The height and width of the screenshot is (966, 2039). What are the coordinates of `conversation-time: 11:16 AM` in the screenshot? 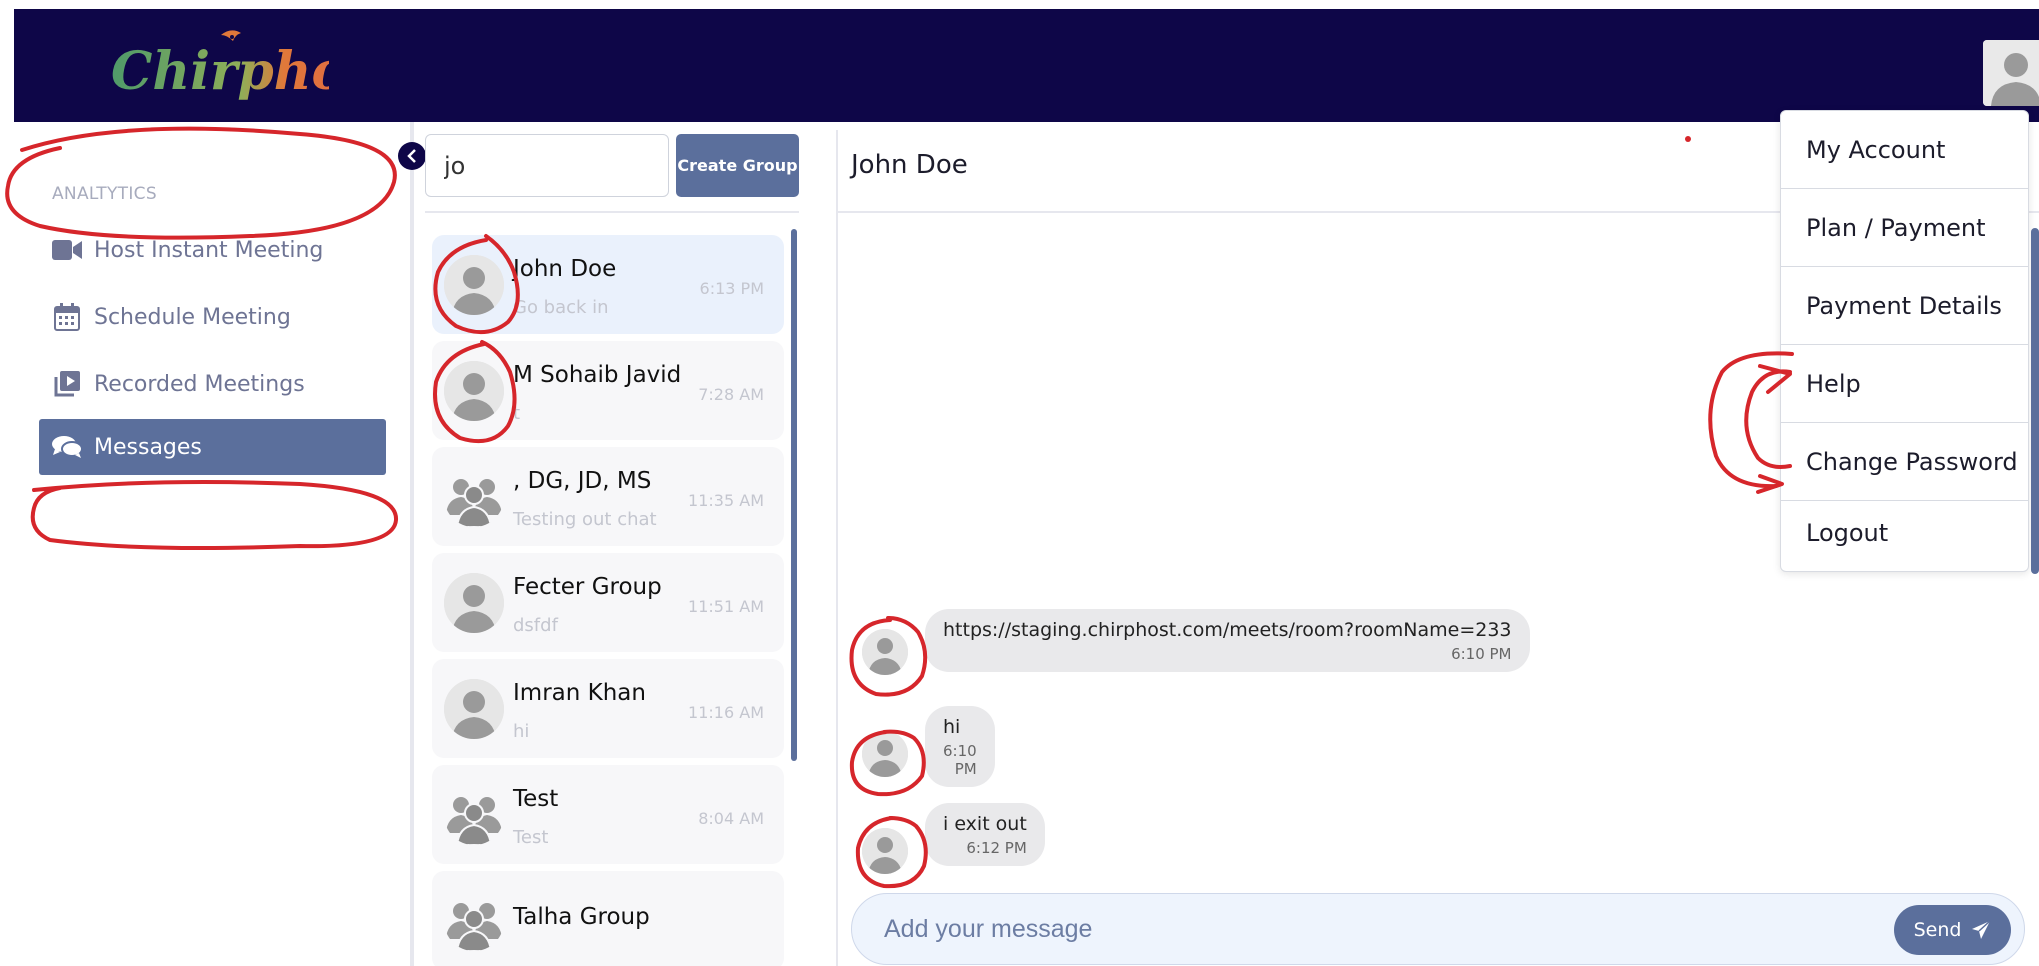 It's located at (726, 712).